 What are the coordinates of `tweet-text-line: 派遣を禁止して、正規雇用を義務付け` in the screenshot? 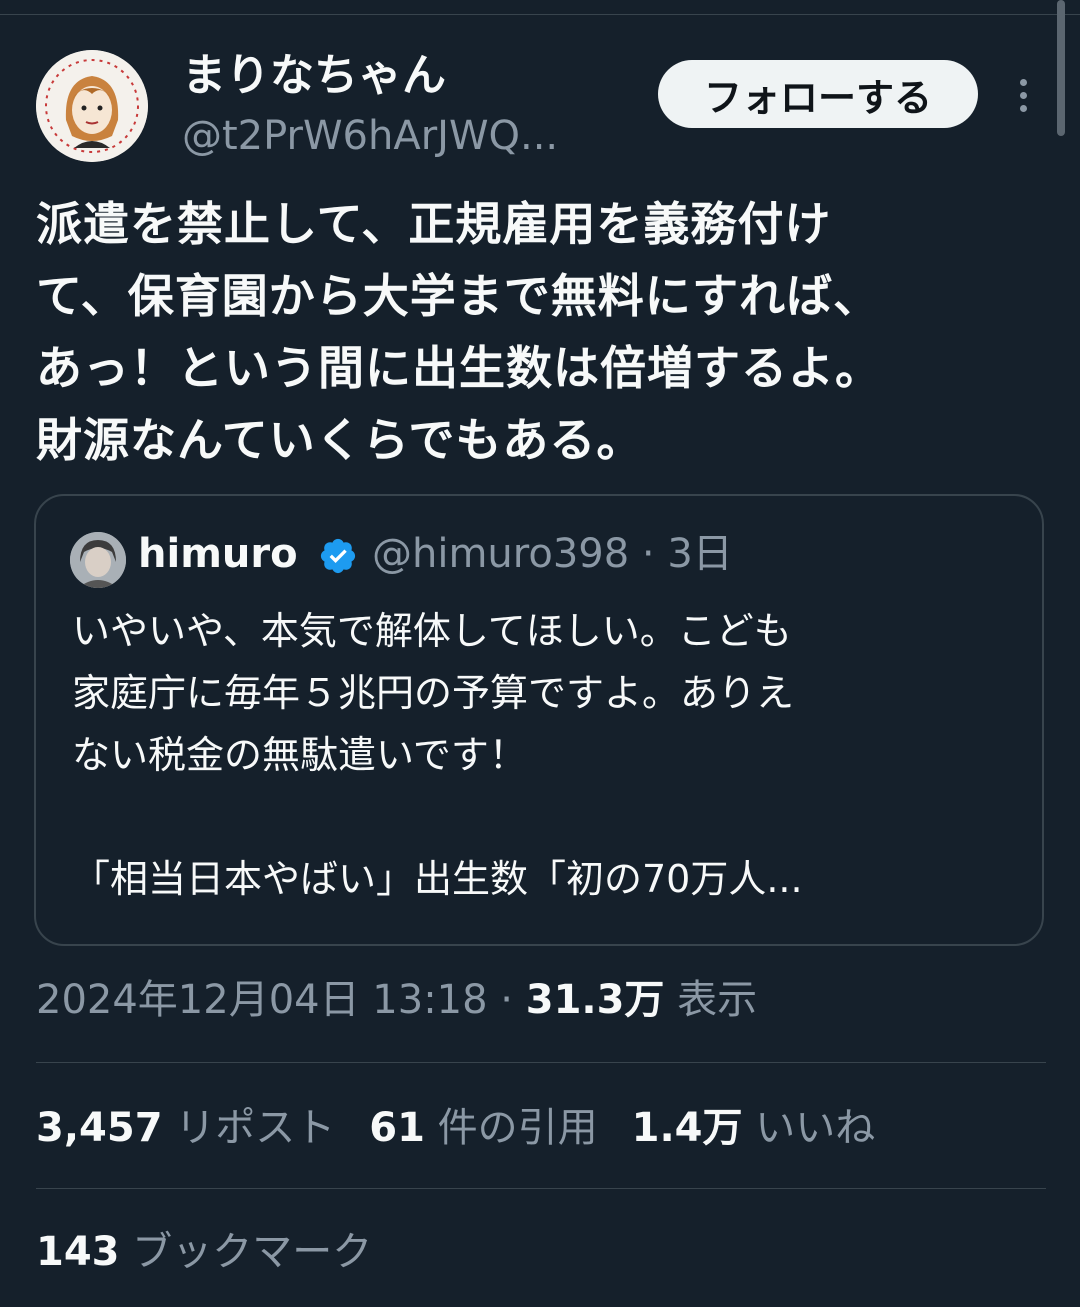 It's located at (434, 224).